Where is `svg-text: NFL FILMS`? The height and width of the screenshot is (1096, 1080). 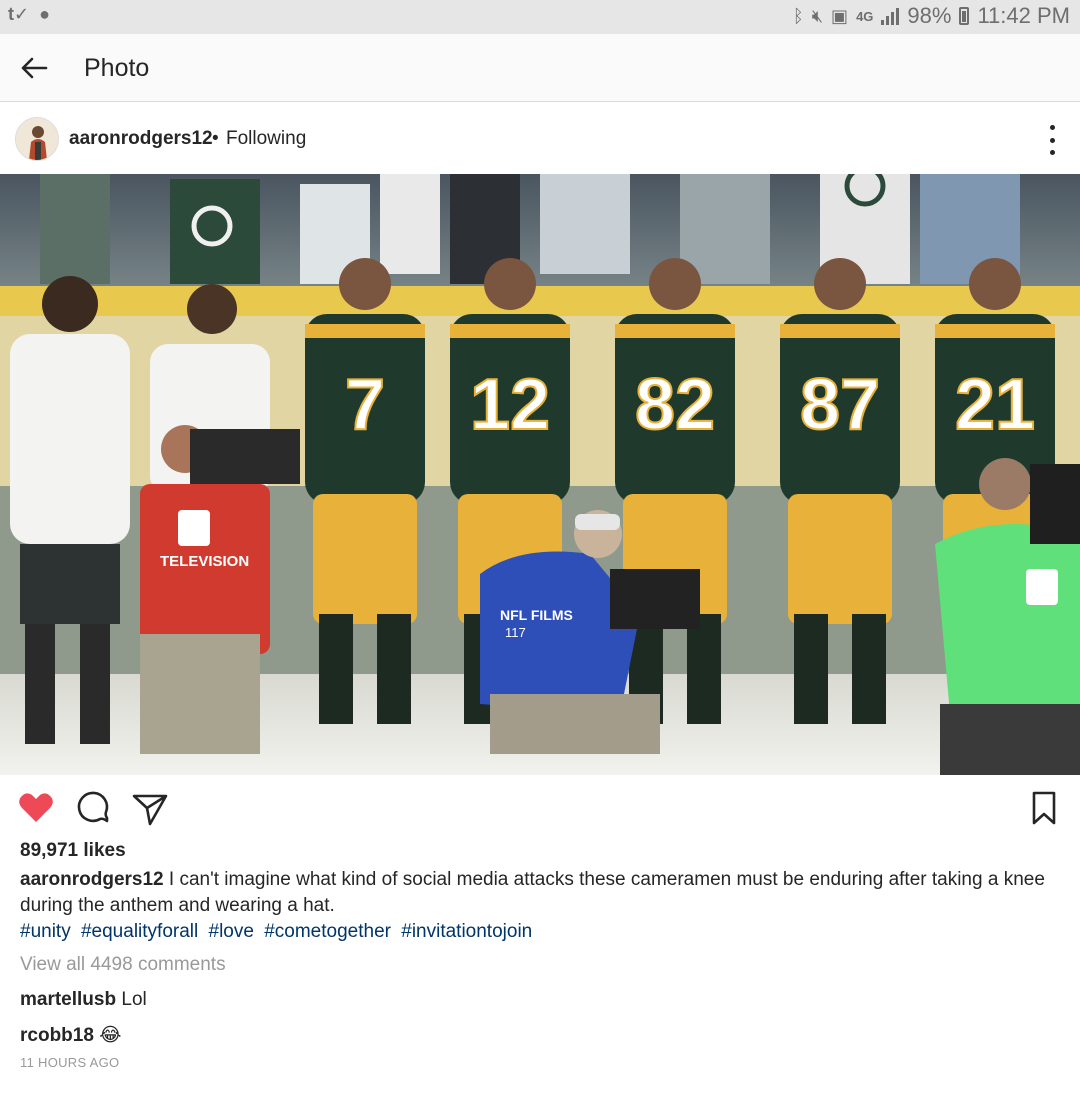 svg-text: NFL FILMS is located at coordinates (536, 615).